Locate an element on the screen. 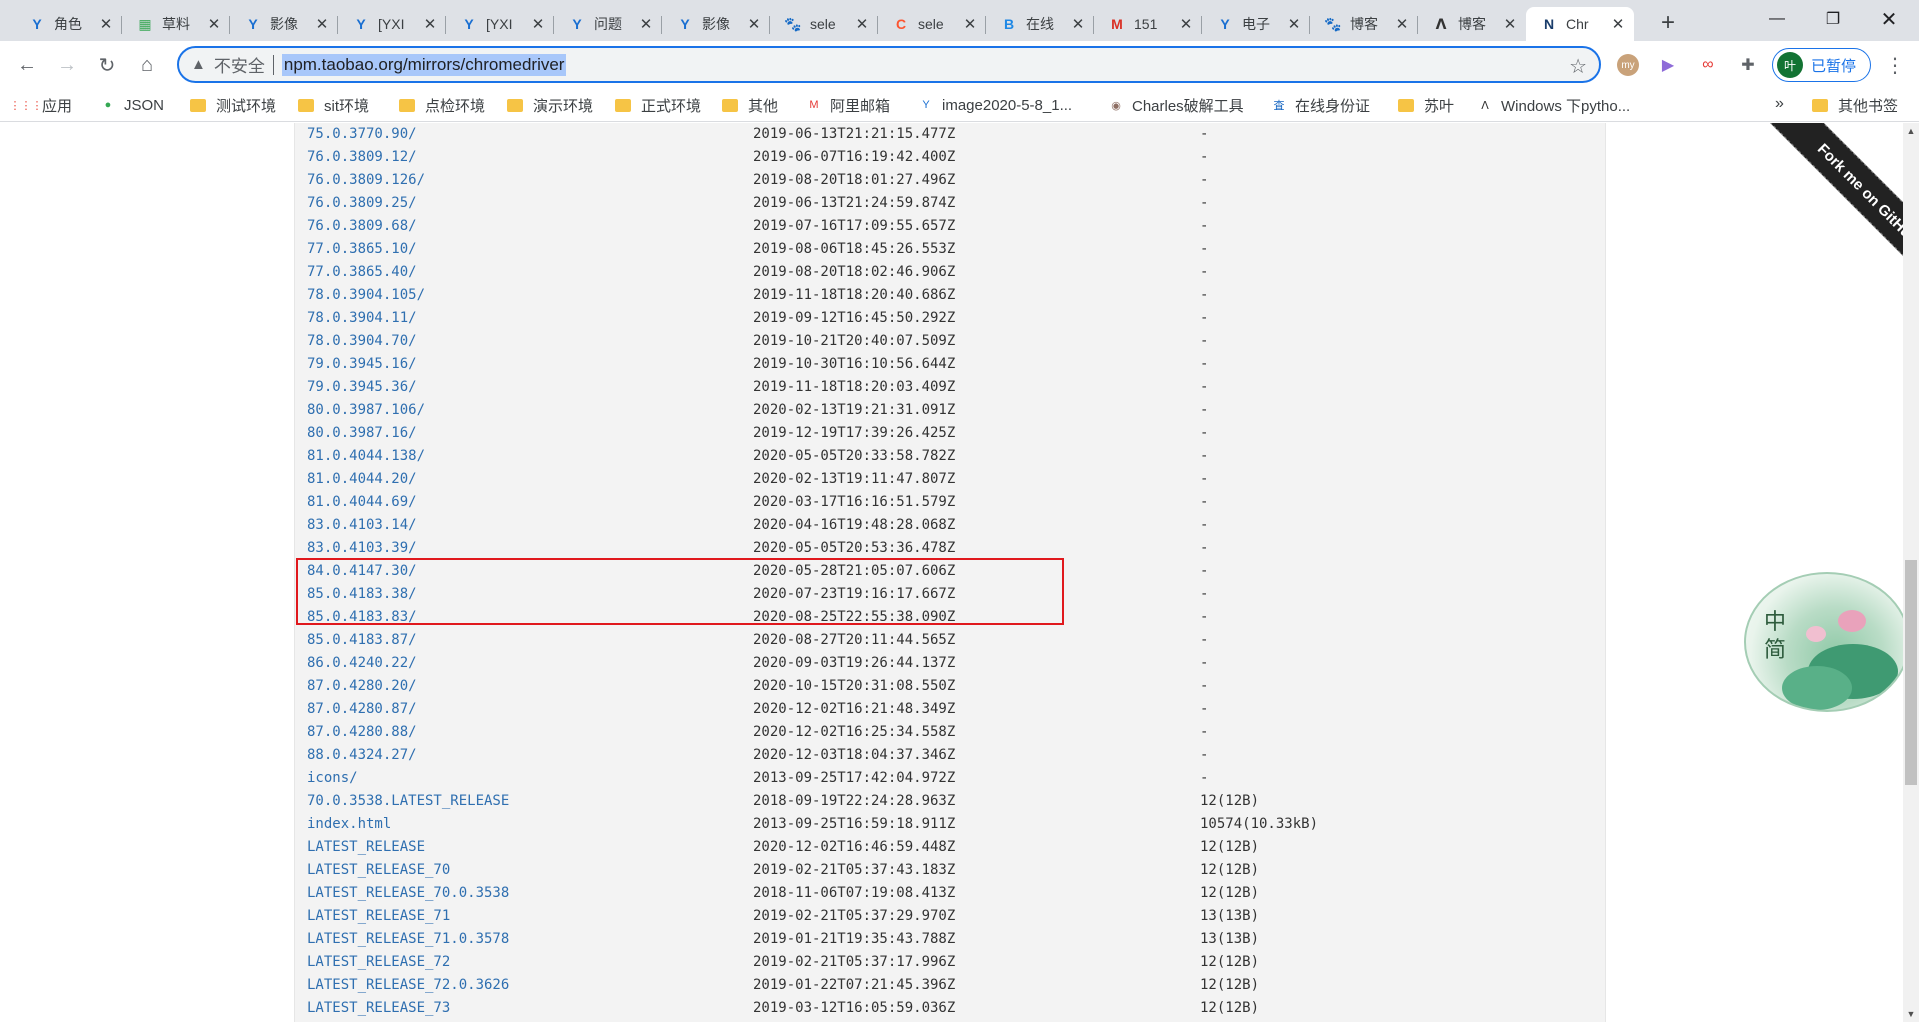  bookmark-item: ● JSON is located at coordinates (132, 105).